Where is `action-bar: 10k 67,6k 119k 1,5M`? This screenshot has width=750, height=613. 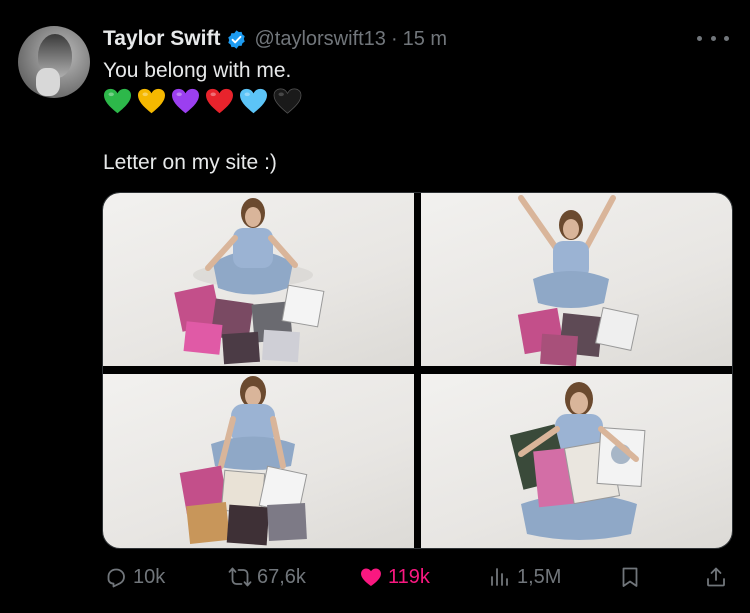
action-bar: 10k 67,6k 119k 1,5M is located at coordinates (419, 577).